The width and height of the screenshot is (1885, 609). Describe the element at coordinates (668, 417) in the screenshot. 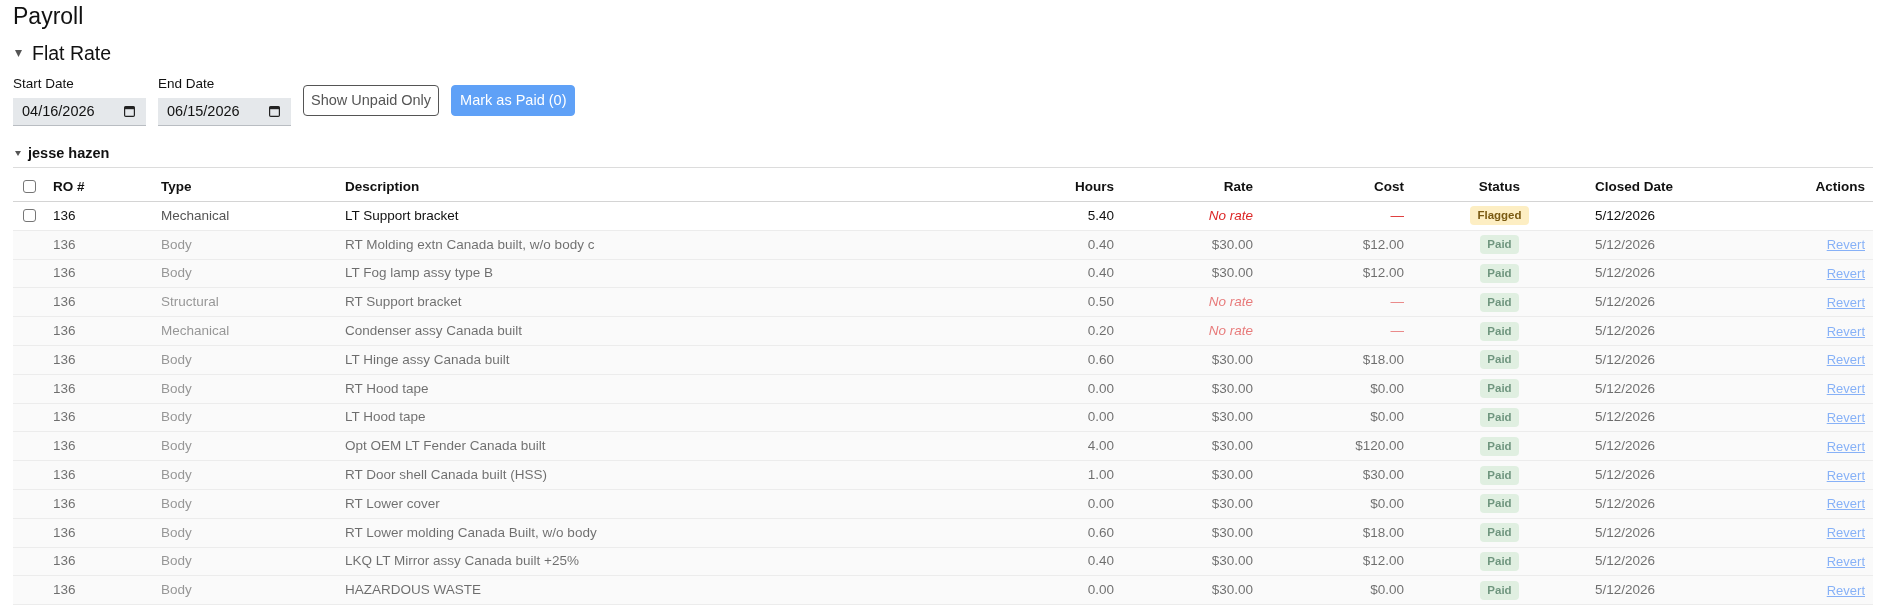

I see `table-cell: LT Hood tape` at that location.